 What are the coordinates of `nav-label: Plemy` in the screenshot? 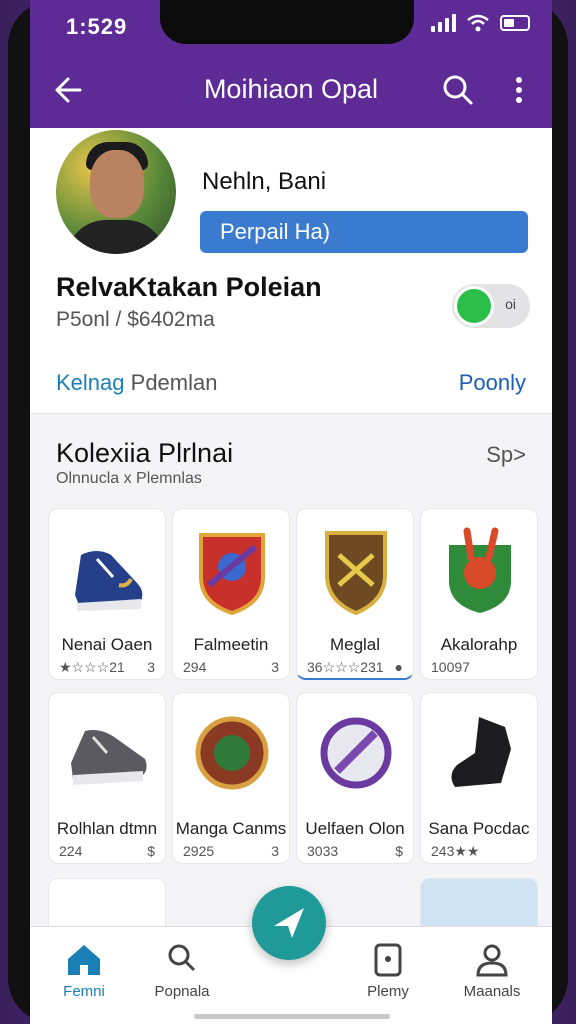 It's located at (388, 991).